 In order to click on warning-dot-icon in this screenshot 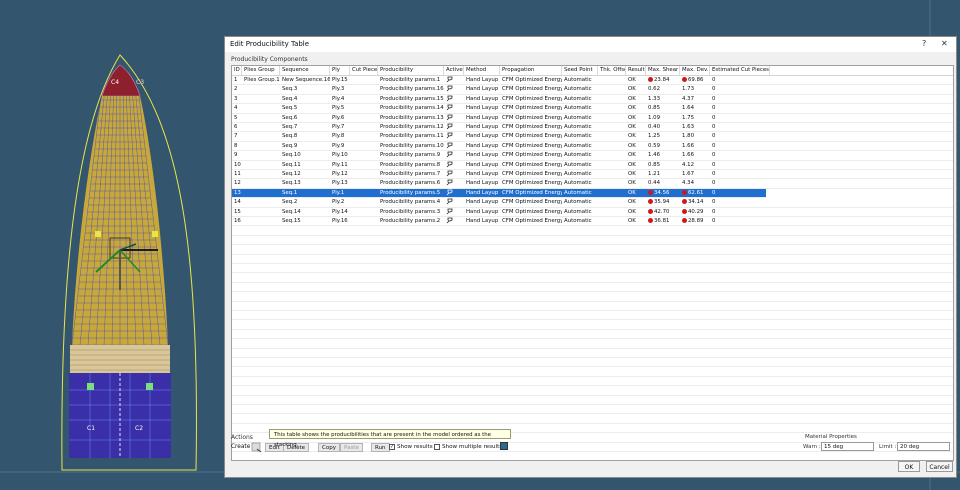, I will do `click(650, 79)`.